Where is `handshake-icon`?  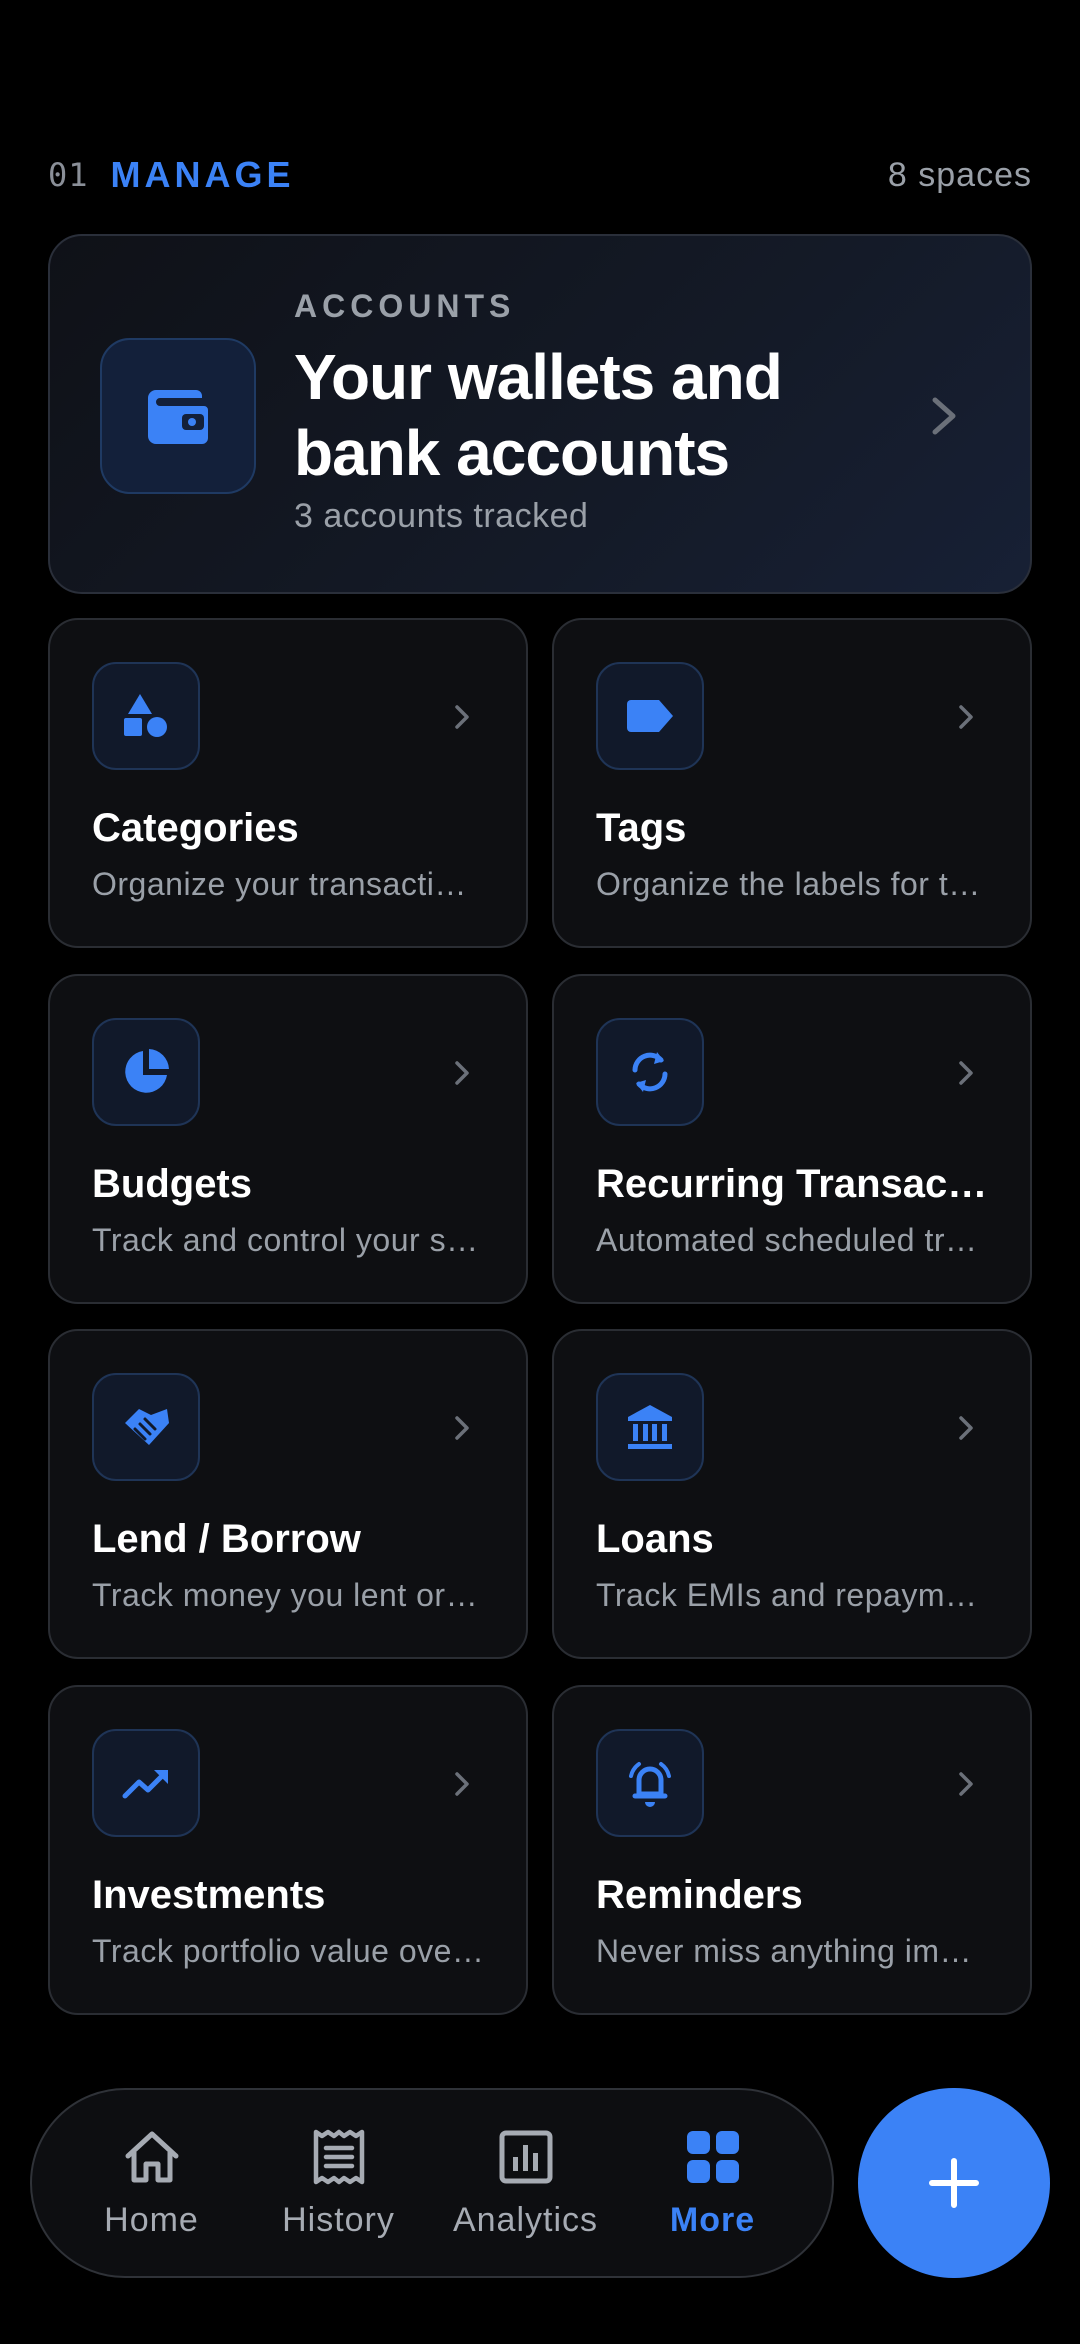 handshake-icon is located at coordinates (147, 1427).